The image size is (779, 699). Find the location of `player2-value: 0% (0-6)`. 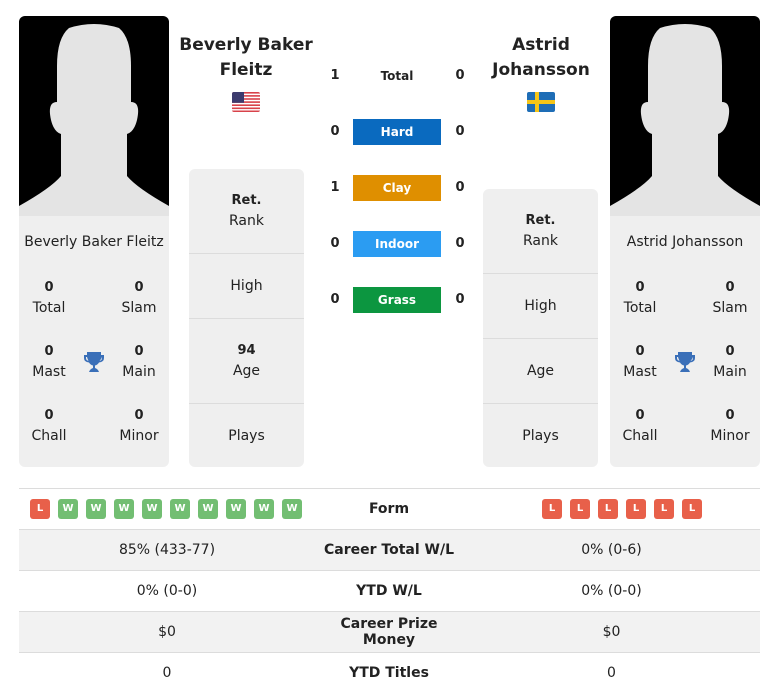

player2-value: 0% (0-6) is located at coordinates (611, 550).